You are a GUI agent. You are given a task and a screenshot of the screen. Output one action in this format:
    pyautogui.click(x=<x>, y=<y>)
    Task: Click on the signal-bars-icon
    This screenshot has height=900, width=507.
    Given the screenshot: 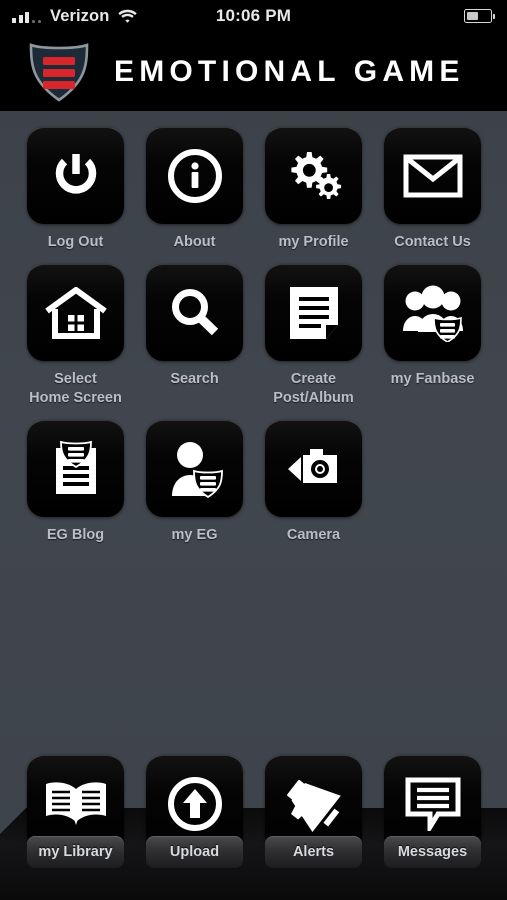 What is the action you would take?
    pyautogui.click(x=26, y=16)
    